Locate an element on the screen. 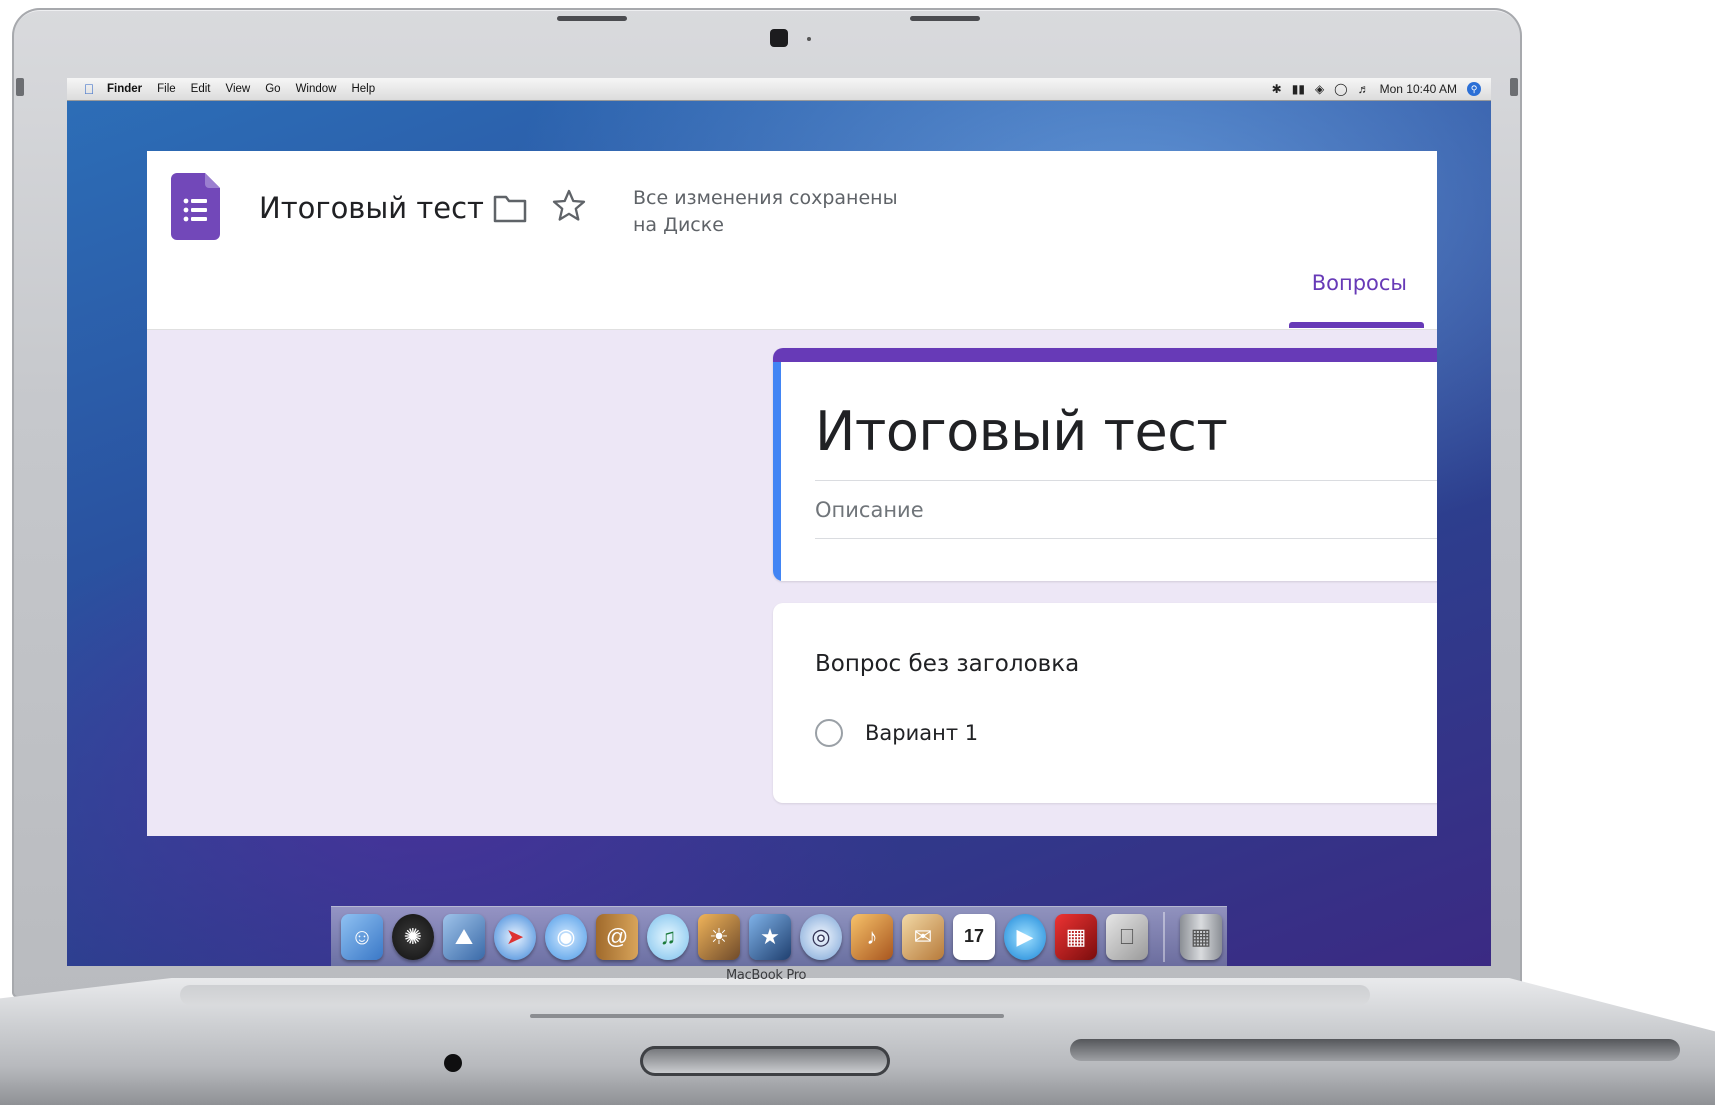 The height and width of the screenshot is (1105, 1715). folder-icon is located at coordinates (510, 208).